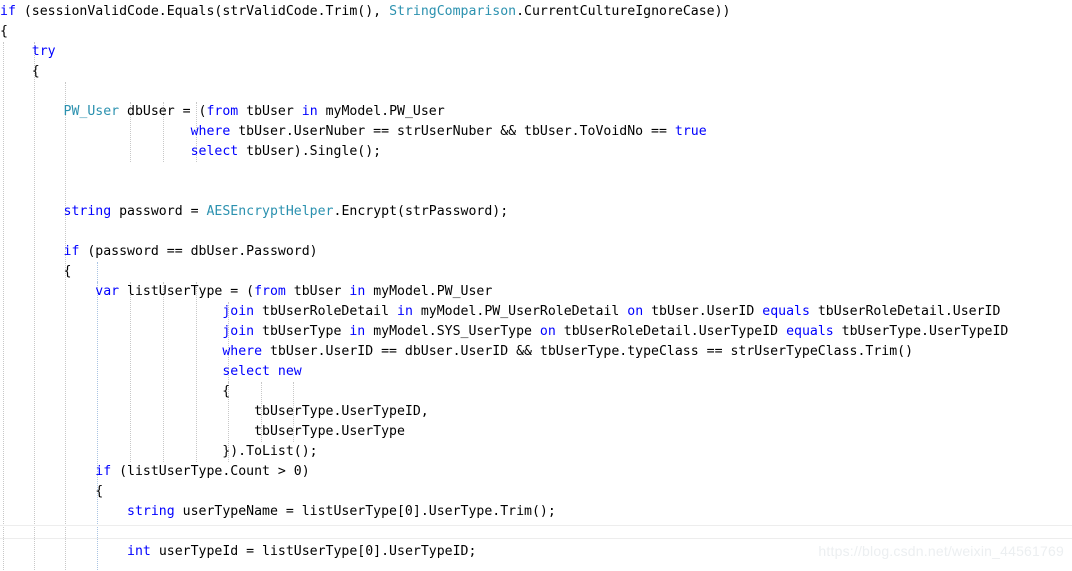 This screenshot has height=571, width=1072. What do you see at coordinates (536, 472) in the screenshot?
I see `code-line: if (listUserType.Count > 0)` at bounding box center [536, 472].